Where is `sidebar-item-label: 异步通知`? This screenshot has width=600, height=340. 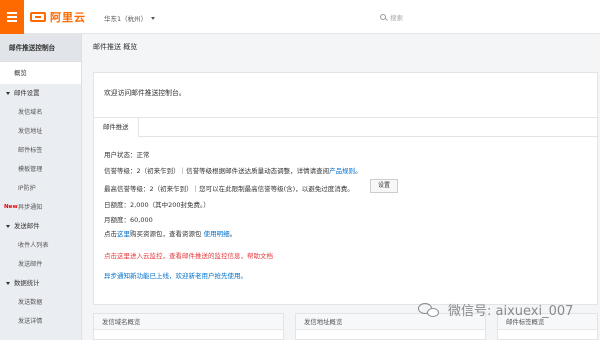 sidebar-item-label: 异步通知 is located at coordinates (30, 207).